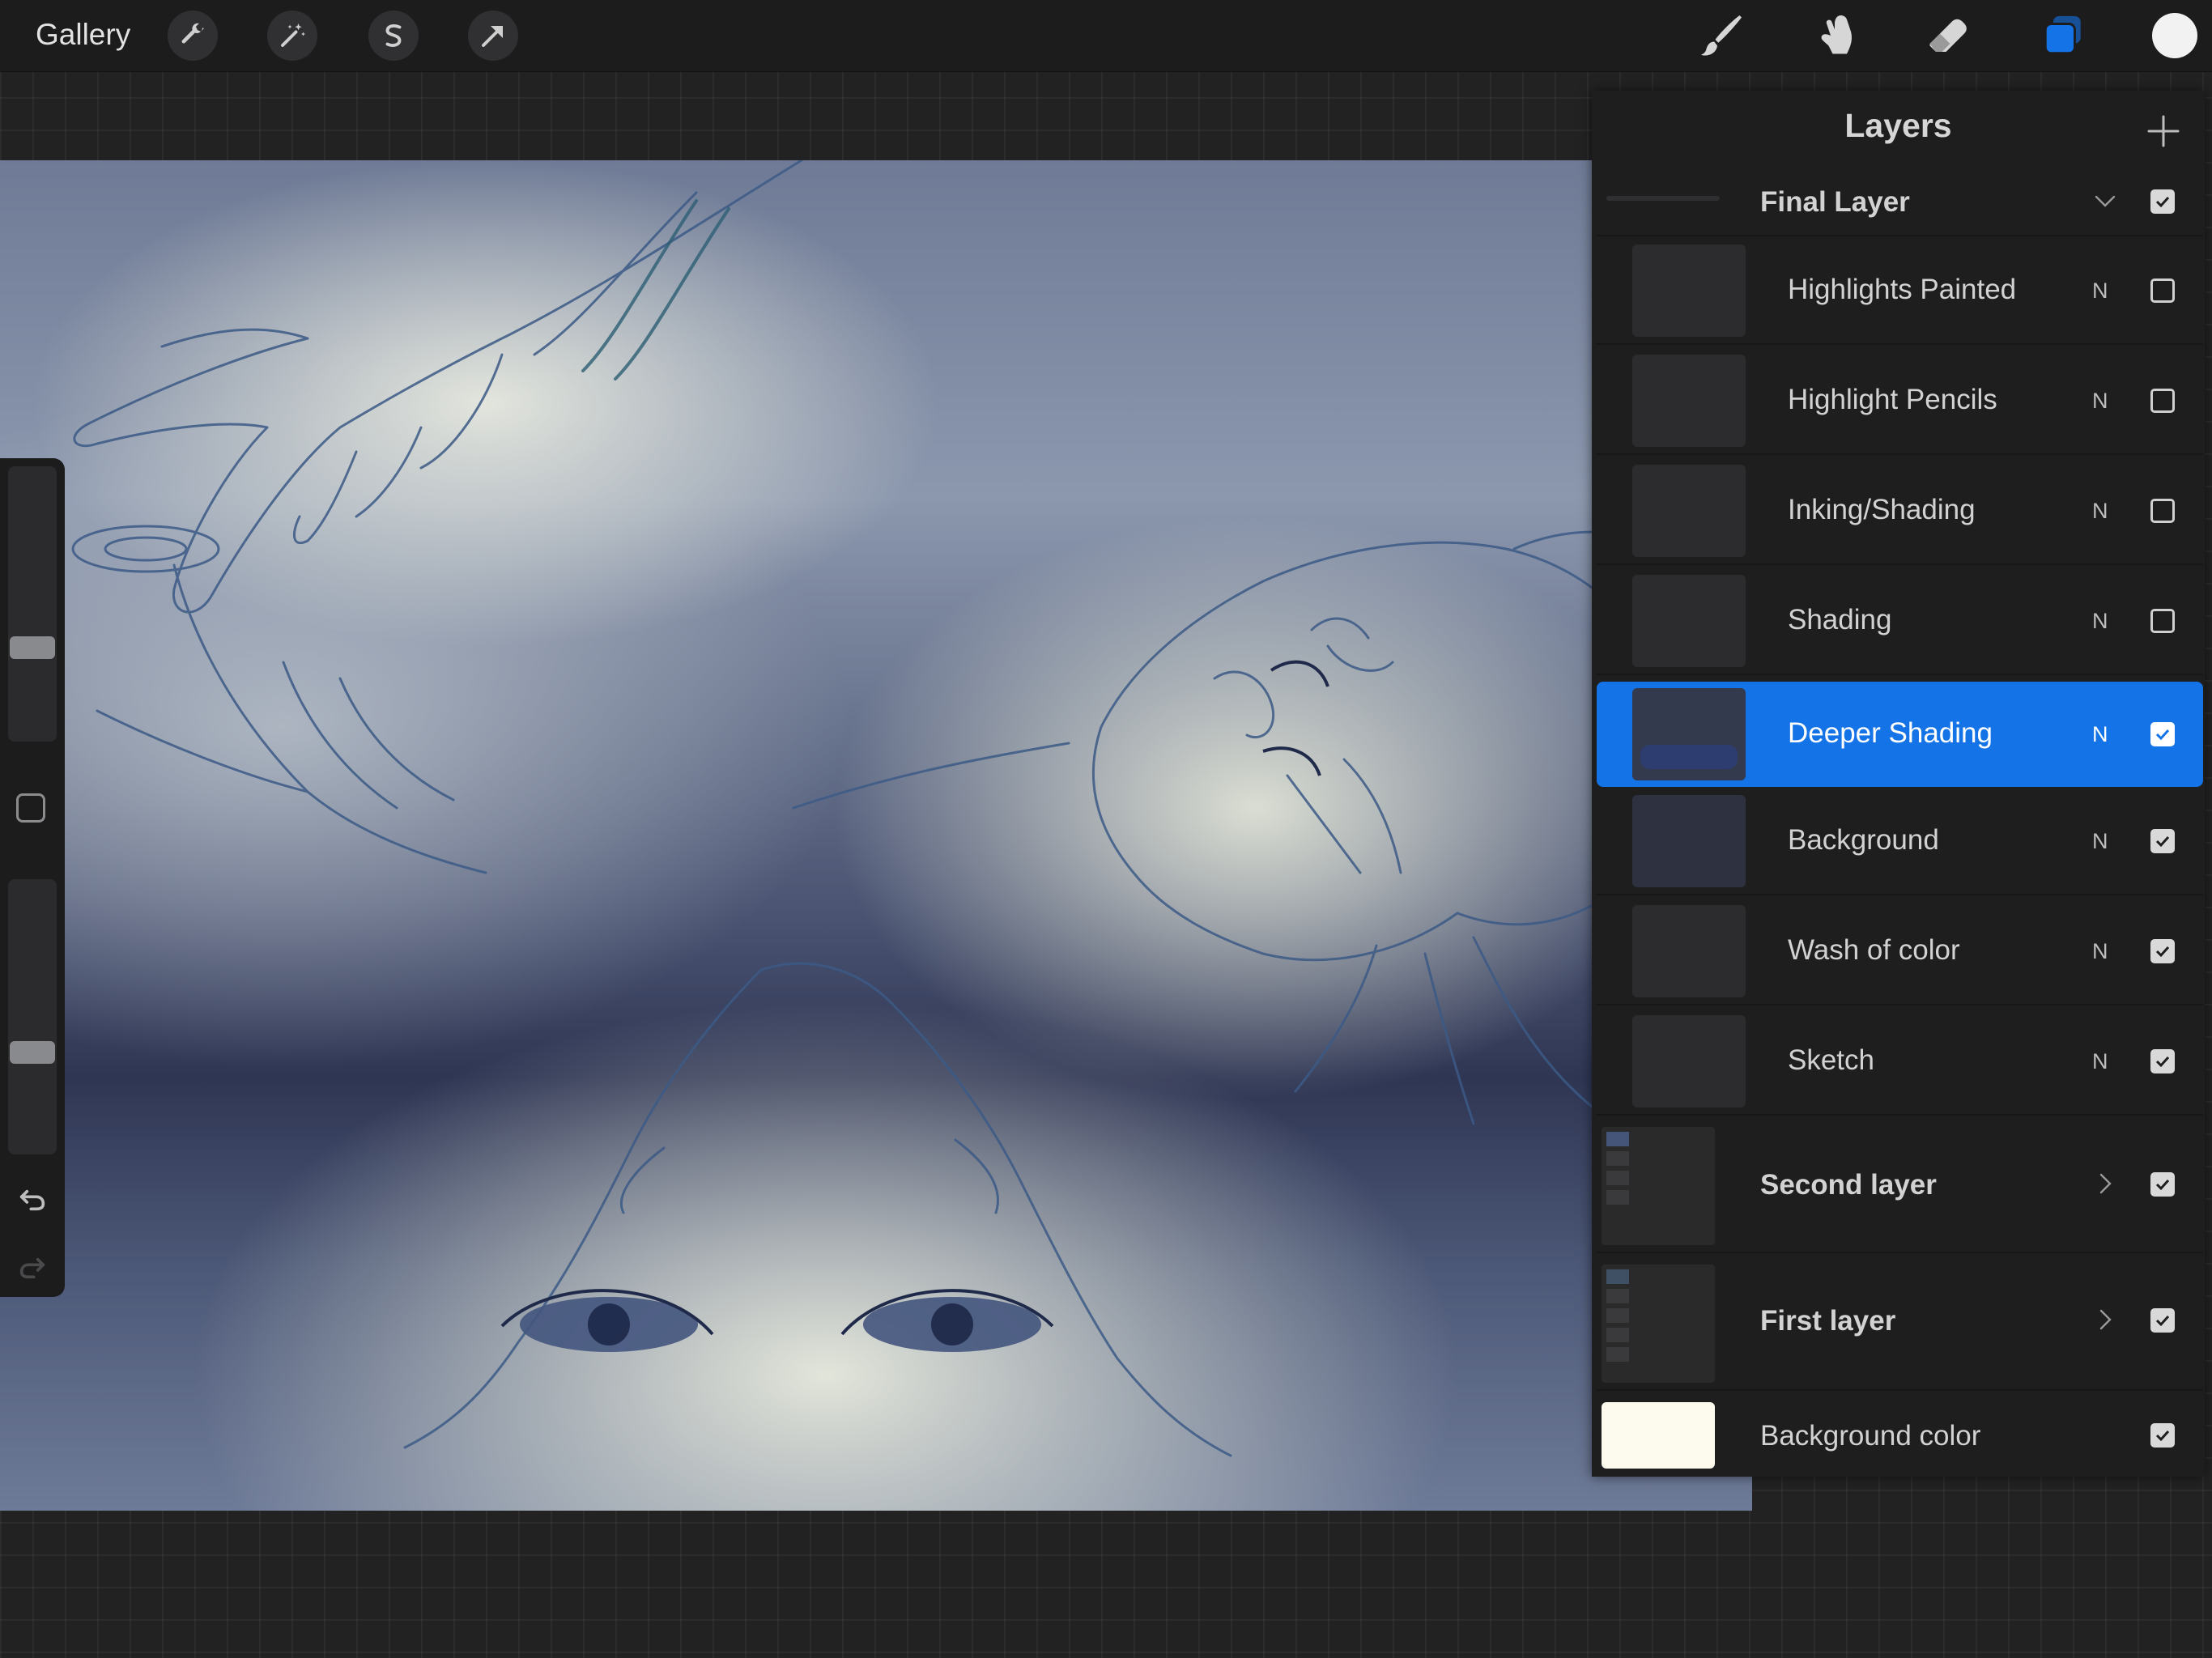 The height and width of the screenshot is (1658, 2212). I want to click on brush-size-thumb, so click(32, 647).